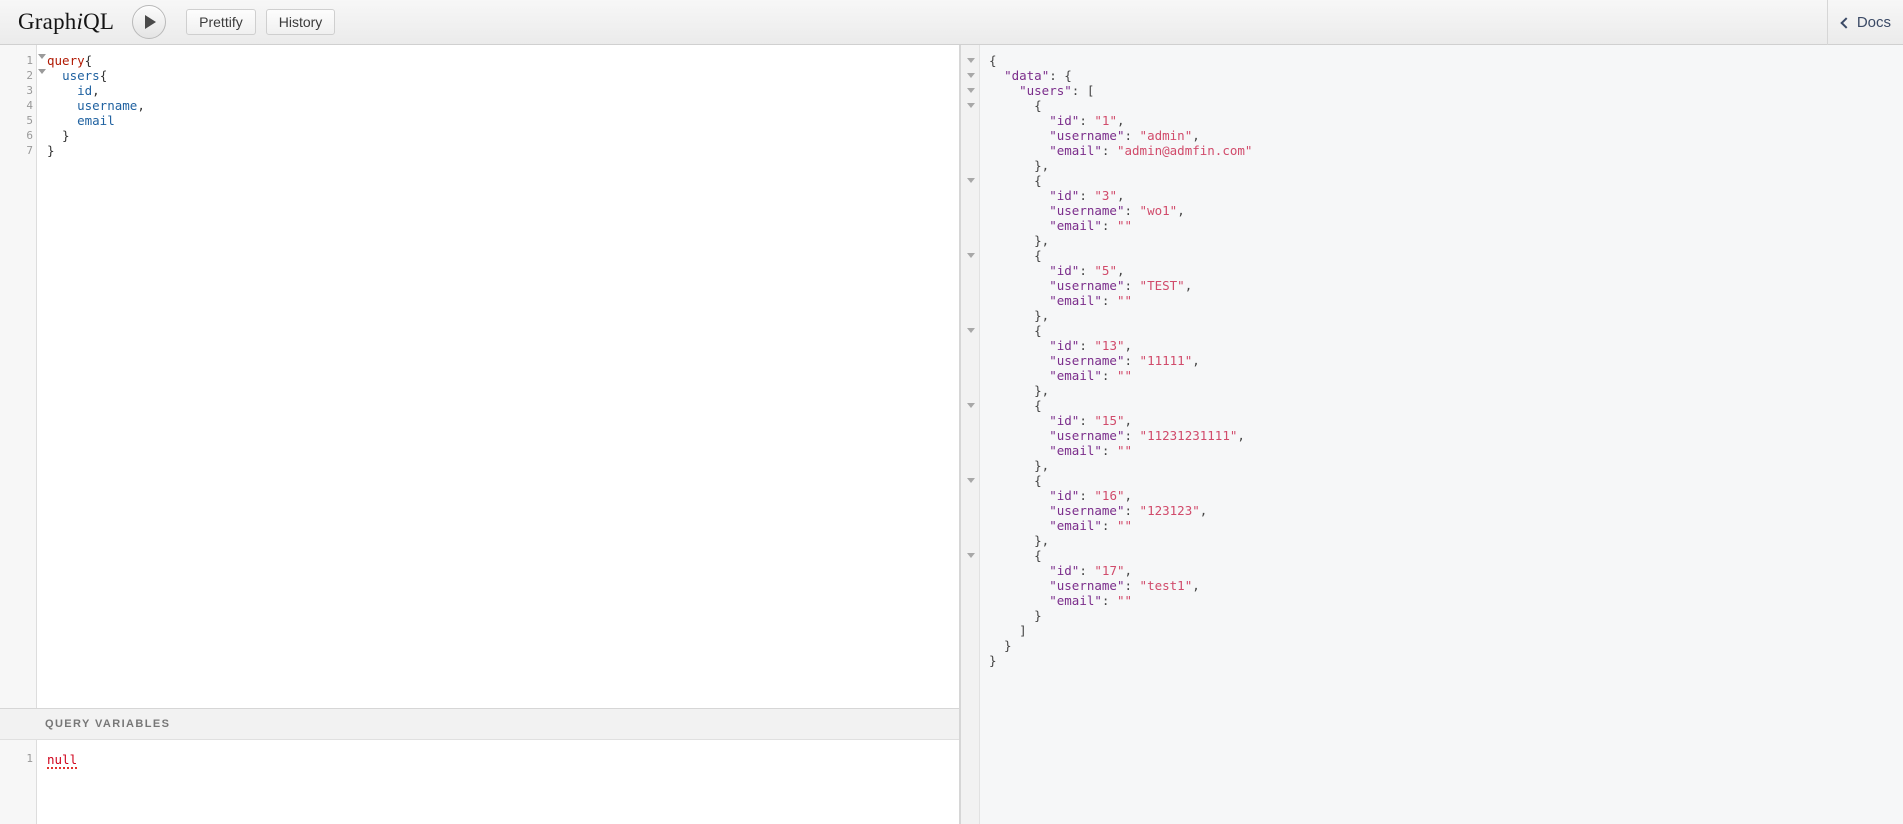 Image resolution: width=1903 pixels, height=824 pixels. What do you see at coordinates (993, 660) in the screenshot?
I see `result-code-line: }` at bounding box center [993, 660].